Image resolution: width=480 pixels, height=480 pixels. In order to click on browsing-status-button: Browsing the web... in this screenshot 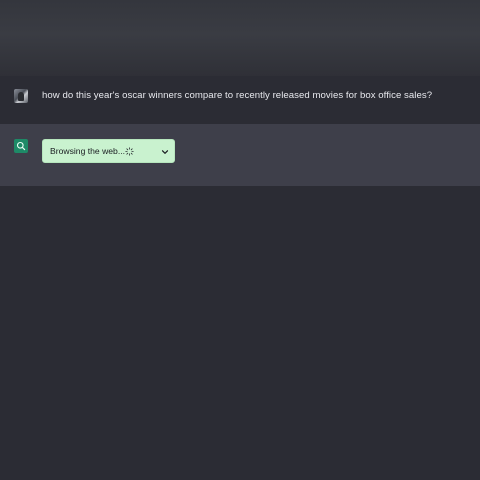, I will do `click(108, 151)`.